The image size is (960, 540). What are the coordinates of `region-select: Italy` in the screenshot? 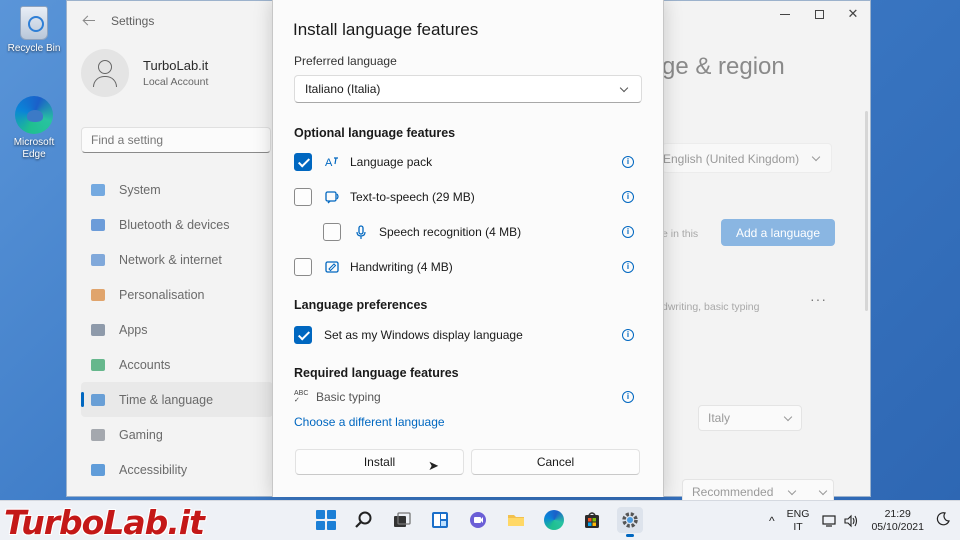 It's located at (750, 418).